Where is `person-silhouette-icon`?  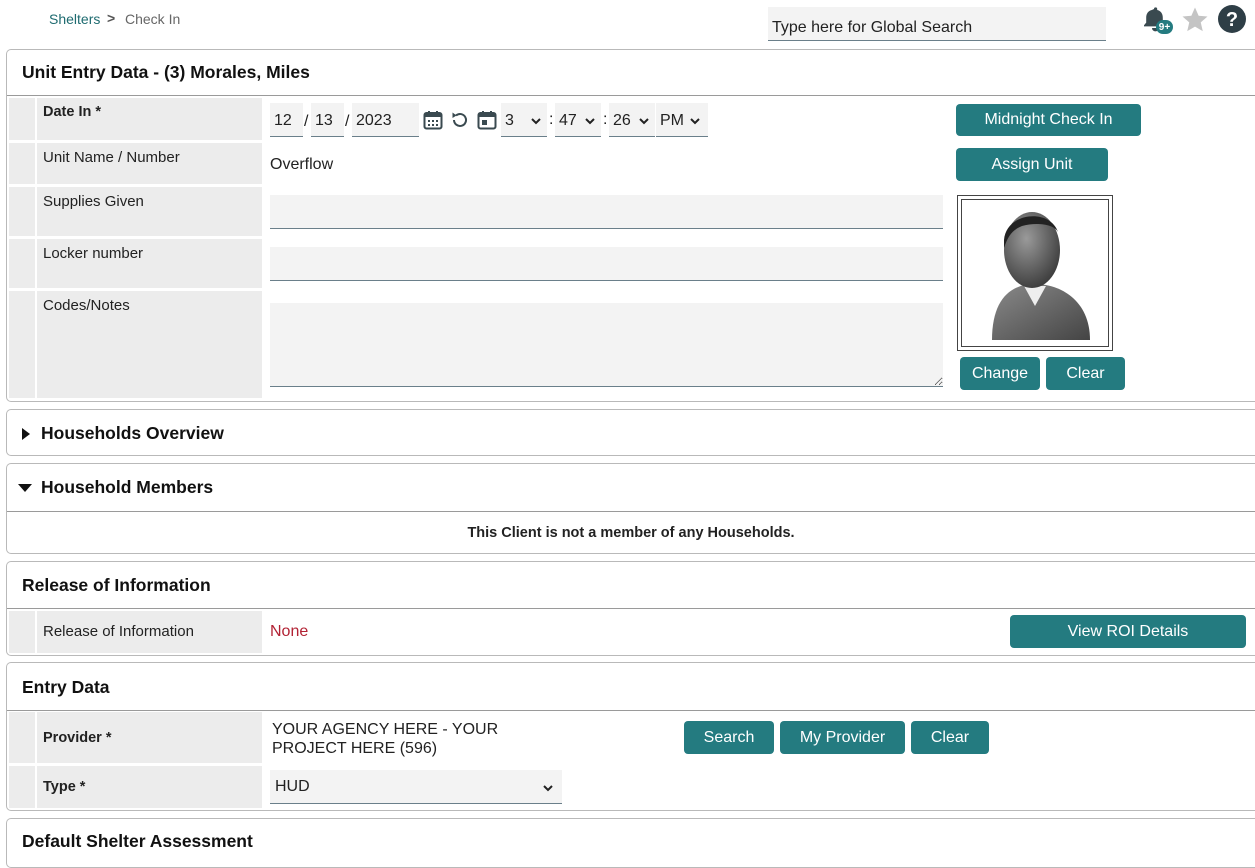 person-silhouette-icon is located at coordinates (1041, 276).